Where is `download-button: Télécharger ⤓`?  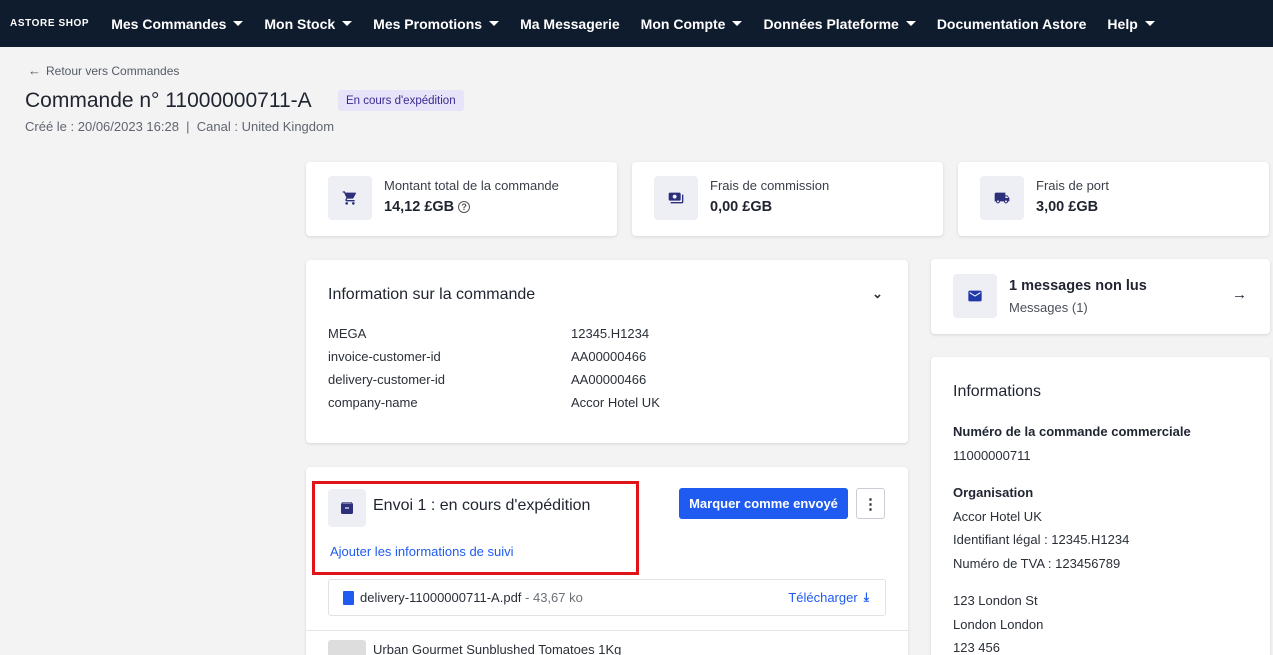 download-button: Télécharger ⤓ is located at coordinates (828, 597).